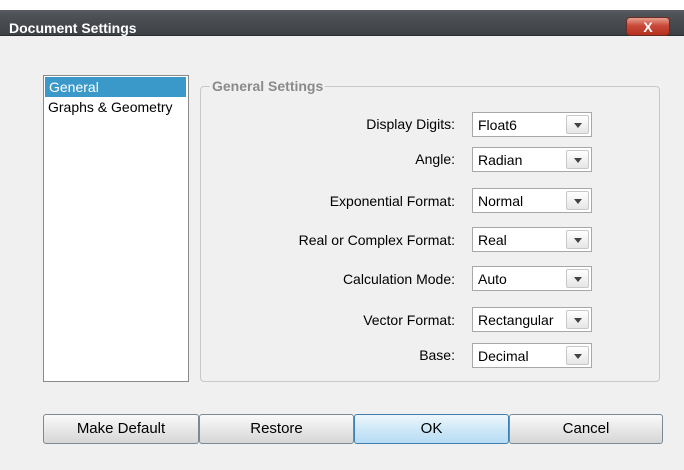  I want to click on base-select: Decimal, so click(532, 355).